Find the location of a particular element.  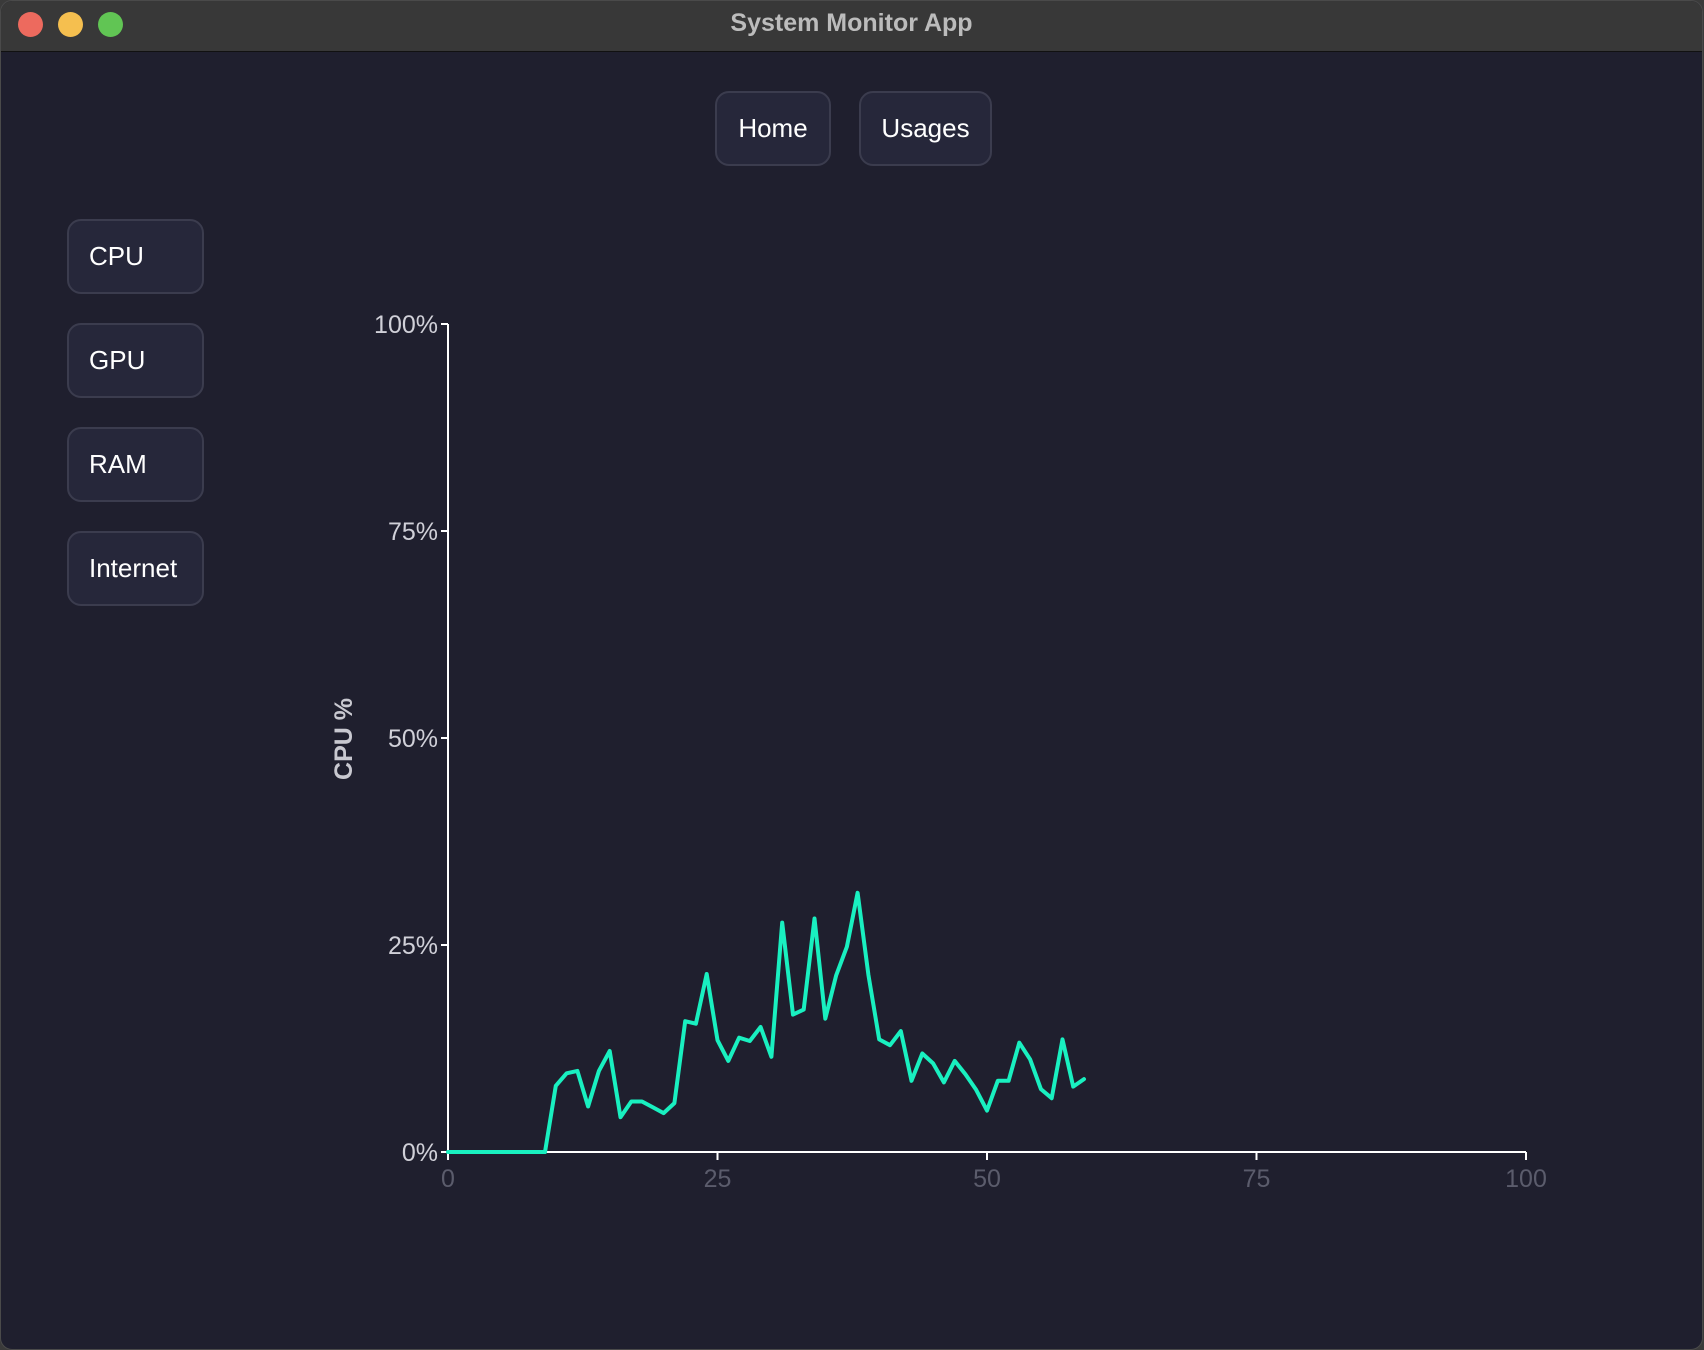

y-axis-ticks: 0% 25% 50% 75% 100% is located at coordinates (411, 739).